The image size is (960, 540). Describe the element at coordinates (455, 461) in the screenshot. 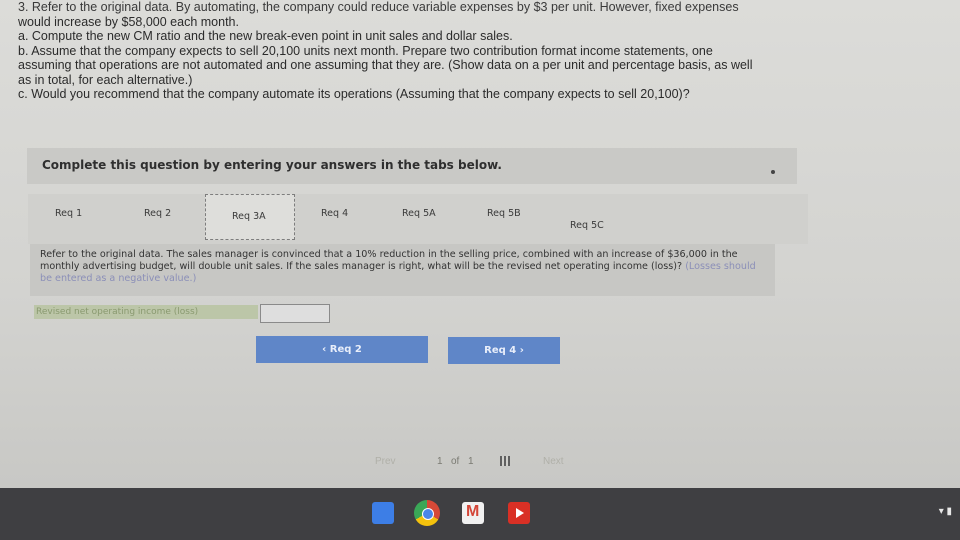

I see `pager-of: of` at that location.